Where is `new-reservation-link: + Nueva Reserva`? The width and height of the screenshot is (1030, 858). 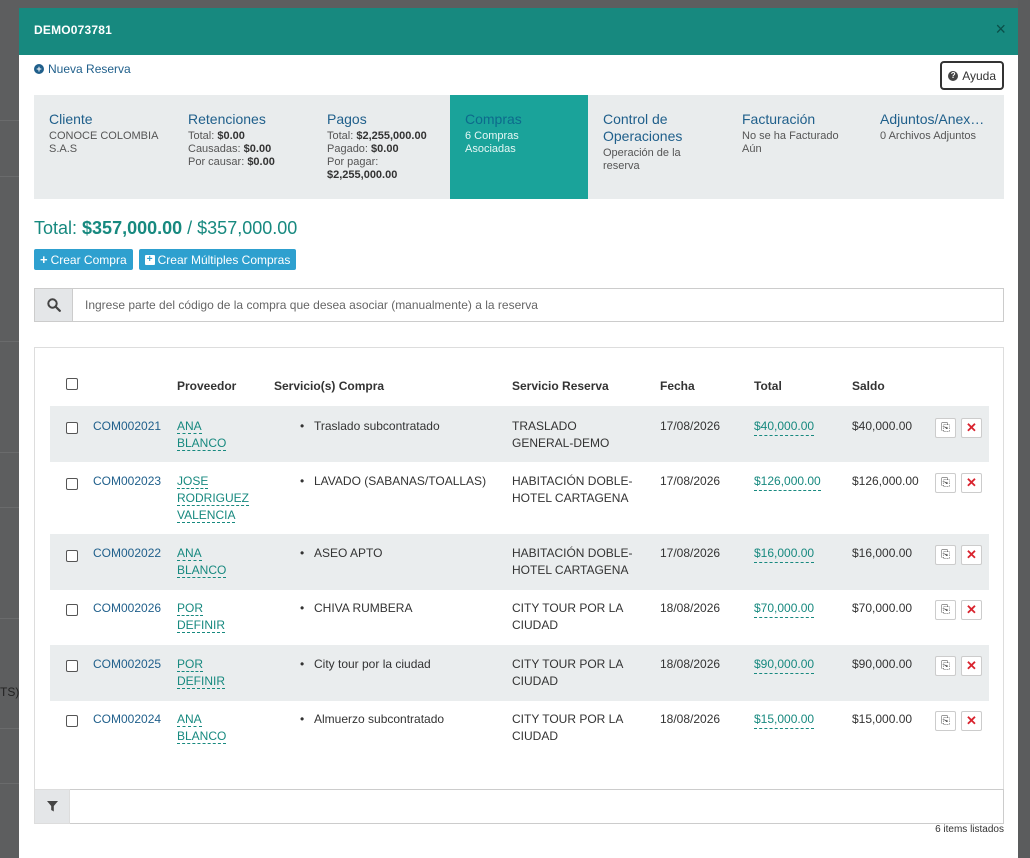 new-reservation-link: + Nueva Reserva is located at coordinates (82, 69).